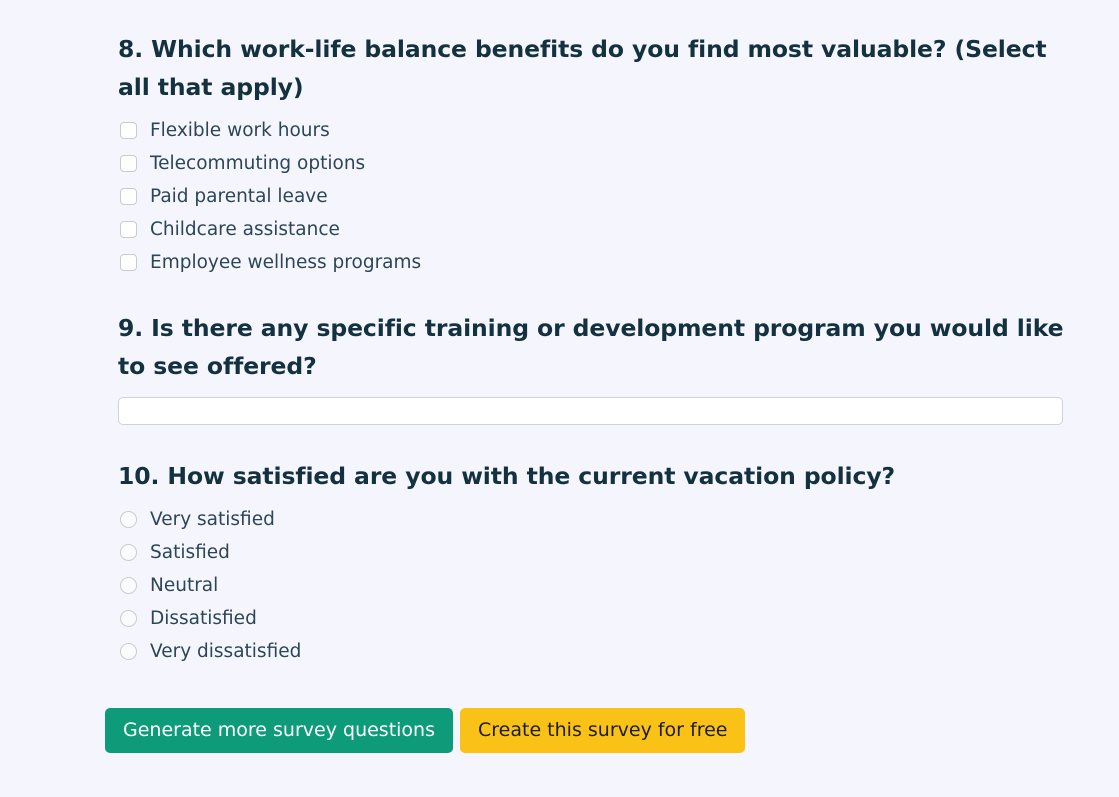  I want to click on option-label: Flexible work hours, so click(240, 130).